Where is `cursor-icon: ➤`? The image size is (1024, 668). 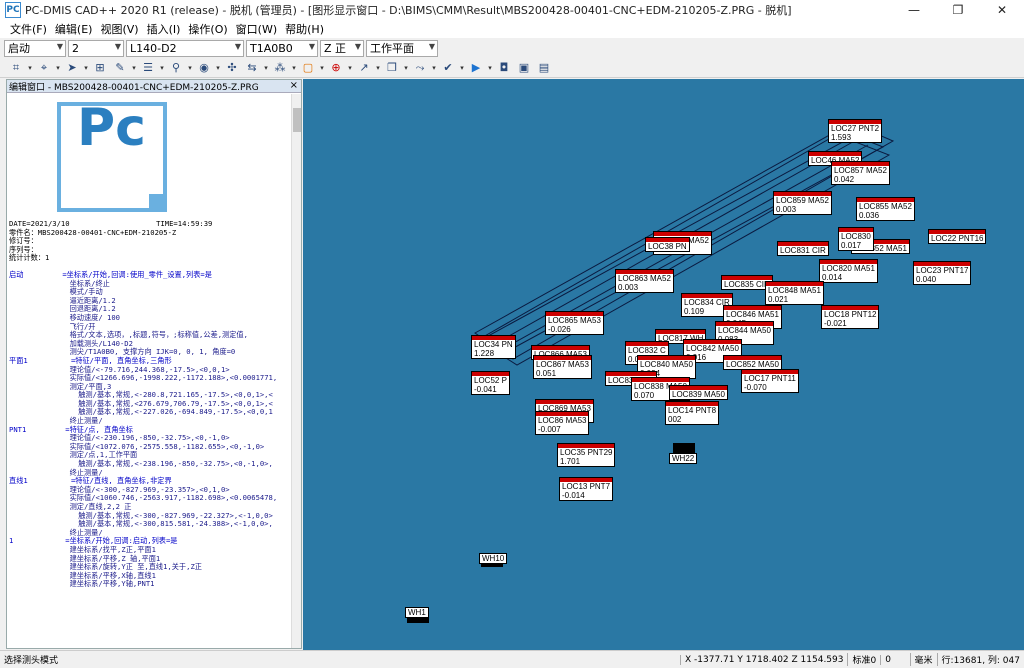 cursor-icon: ➤ is located at coordinates (72, 68).